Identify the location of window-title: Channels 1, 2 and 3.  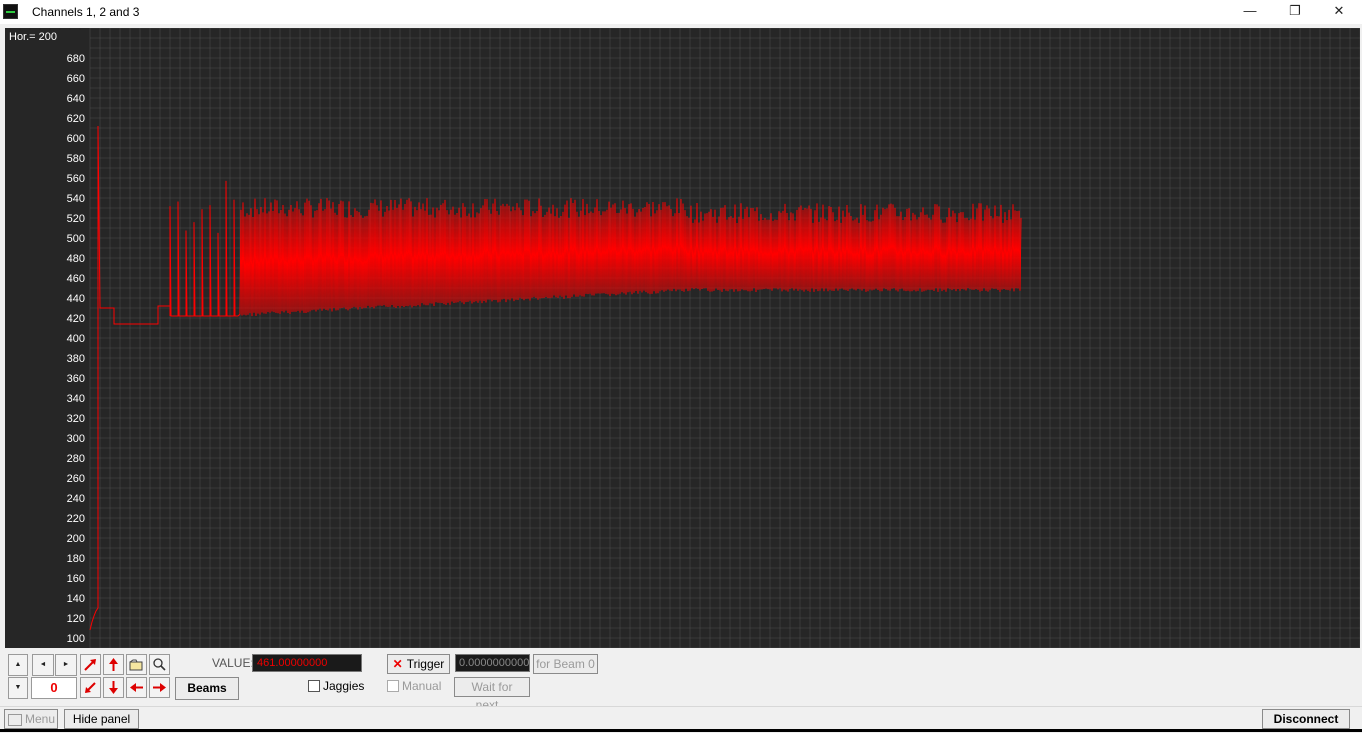
(86, 12).